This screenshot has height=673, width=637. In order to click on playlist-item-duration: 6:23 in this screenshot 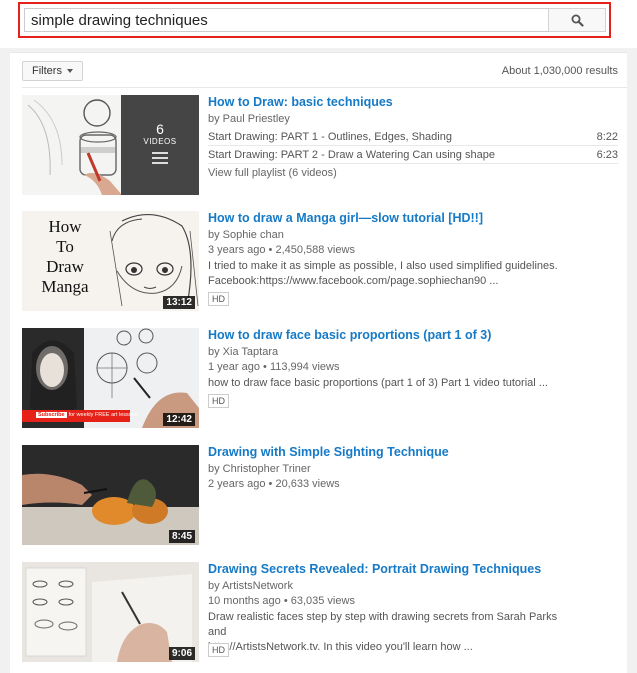, I will do `click(607, 154)`.